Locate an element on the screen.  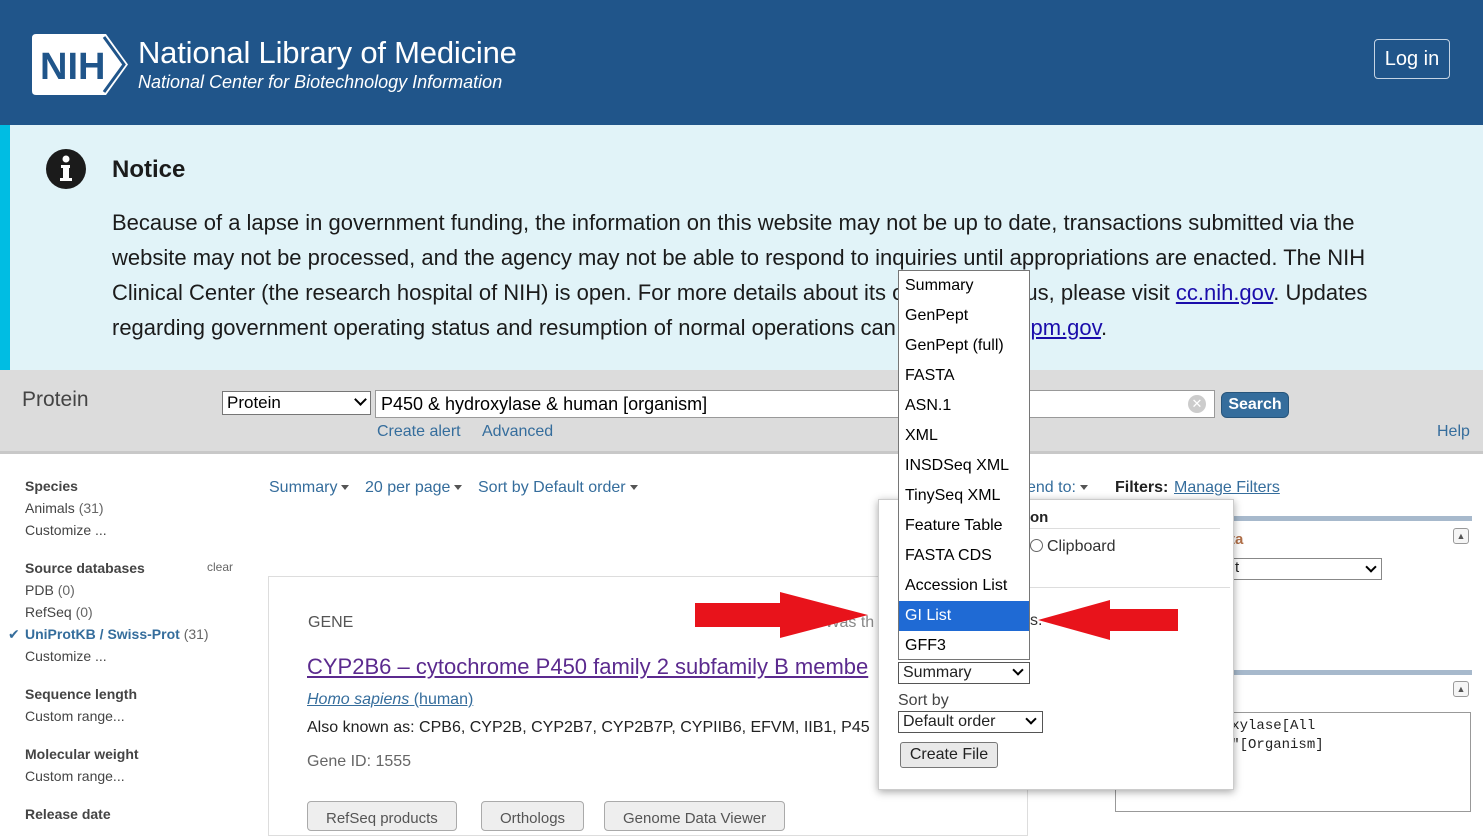
gene-heading: GENE is located at coordinates (331, 622).